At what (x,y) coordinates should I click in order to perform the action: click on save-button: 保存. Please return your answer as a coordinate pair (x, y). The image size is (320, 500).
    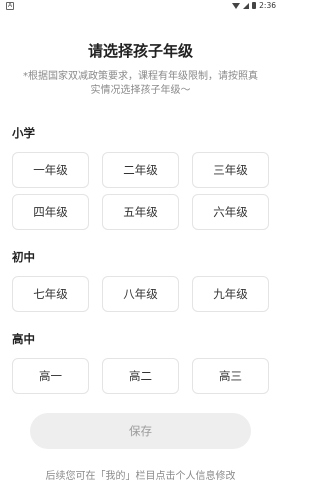
    Looking at the image, I should click on (140, 431).